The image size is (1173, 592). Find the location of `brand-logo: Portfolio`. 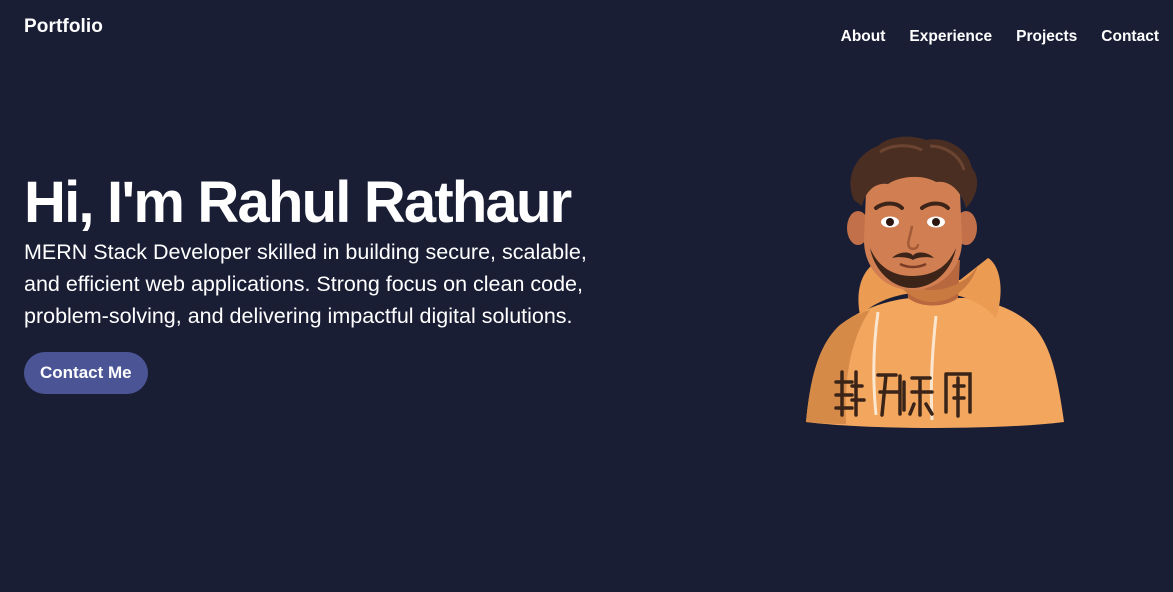

brand-logo: Portfolio is located at coordinates (63, 27).